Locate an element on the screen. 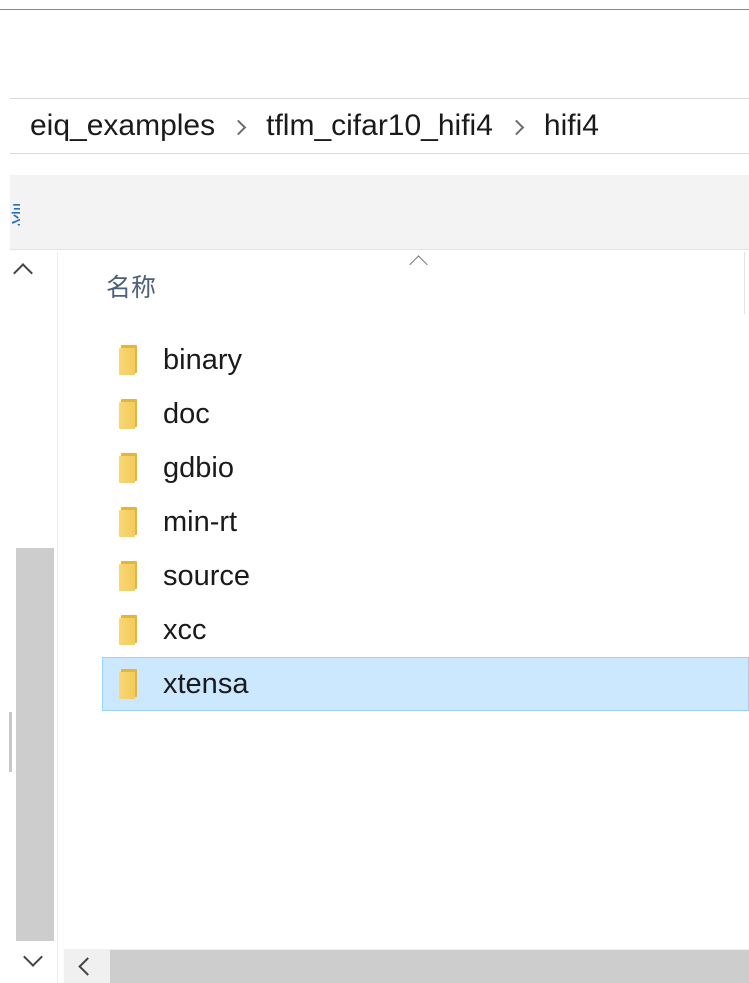 The image size is (749, 983). pane-edge-marker is located at coordinates (10, 742).